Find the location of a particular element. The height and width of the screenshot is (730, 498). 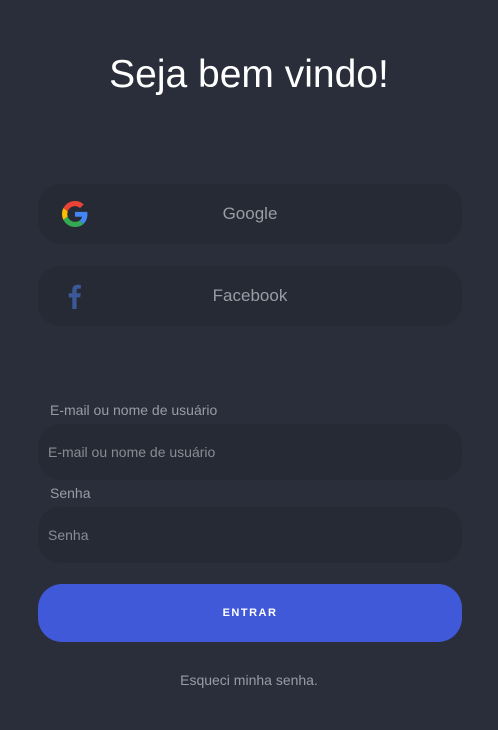

login-submit-button: ENTRAR is located at coordinates (250, 613).